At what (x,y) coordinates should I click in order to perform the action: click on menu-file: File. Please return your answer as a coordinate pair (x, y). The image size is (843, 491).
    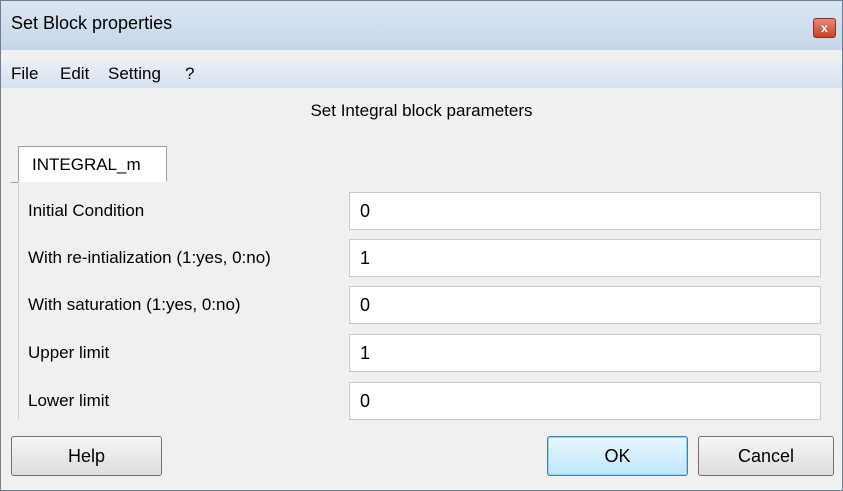
    Looking at the image, I should click on (24, 74).